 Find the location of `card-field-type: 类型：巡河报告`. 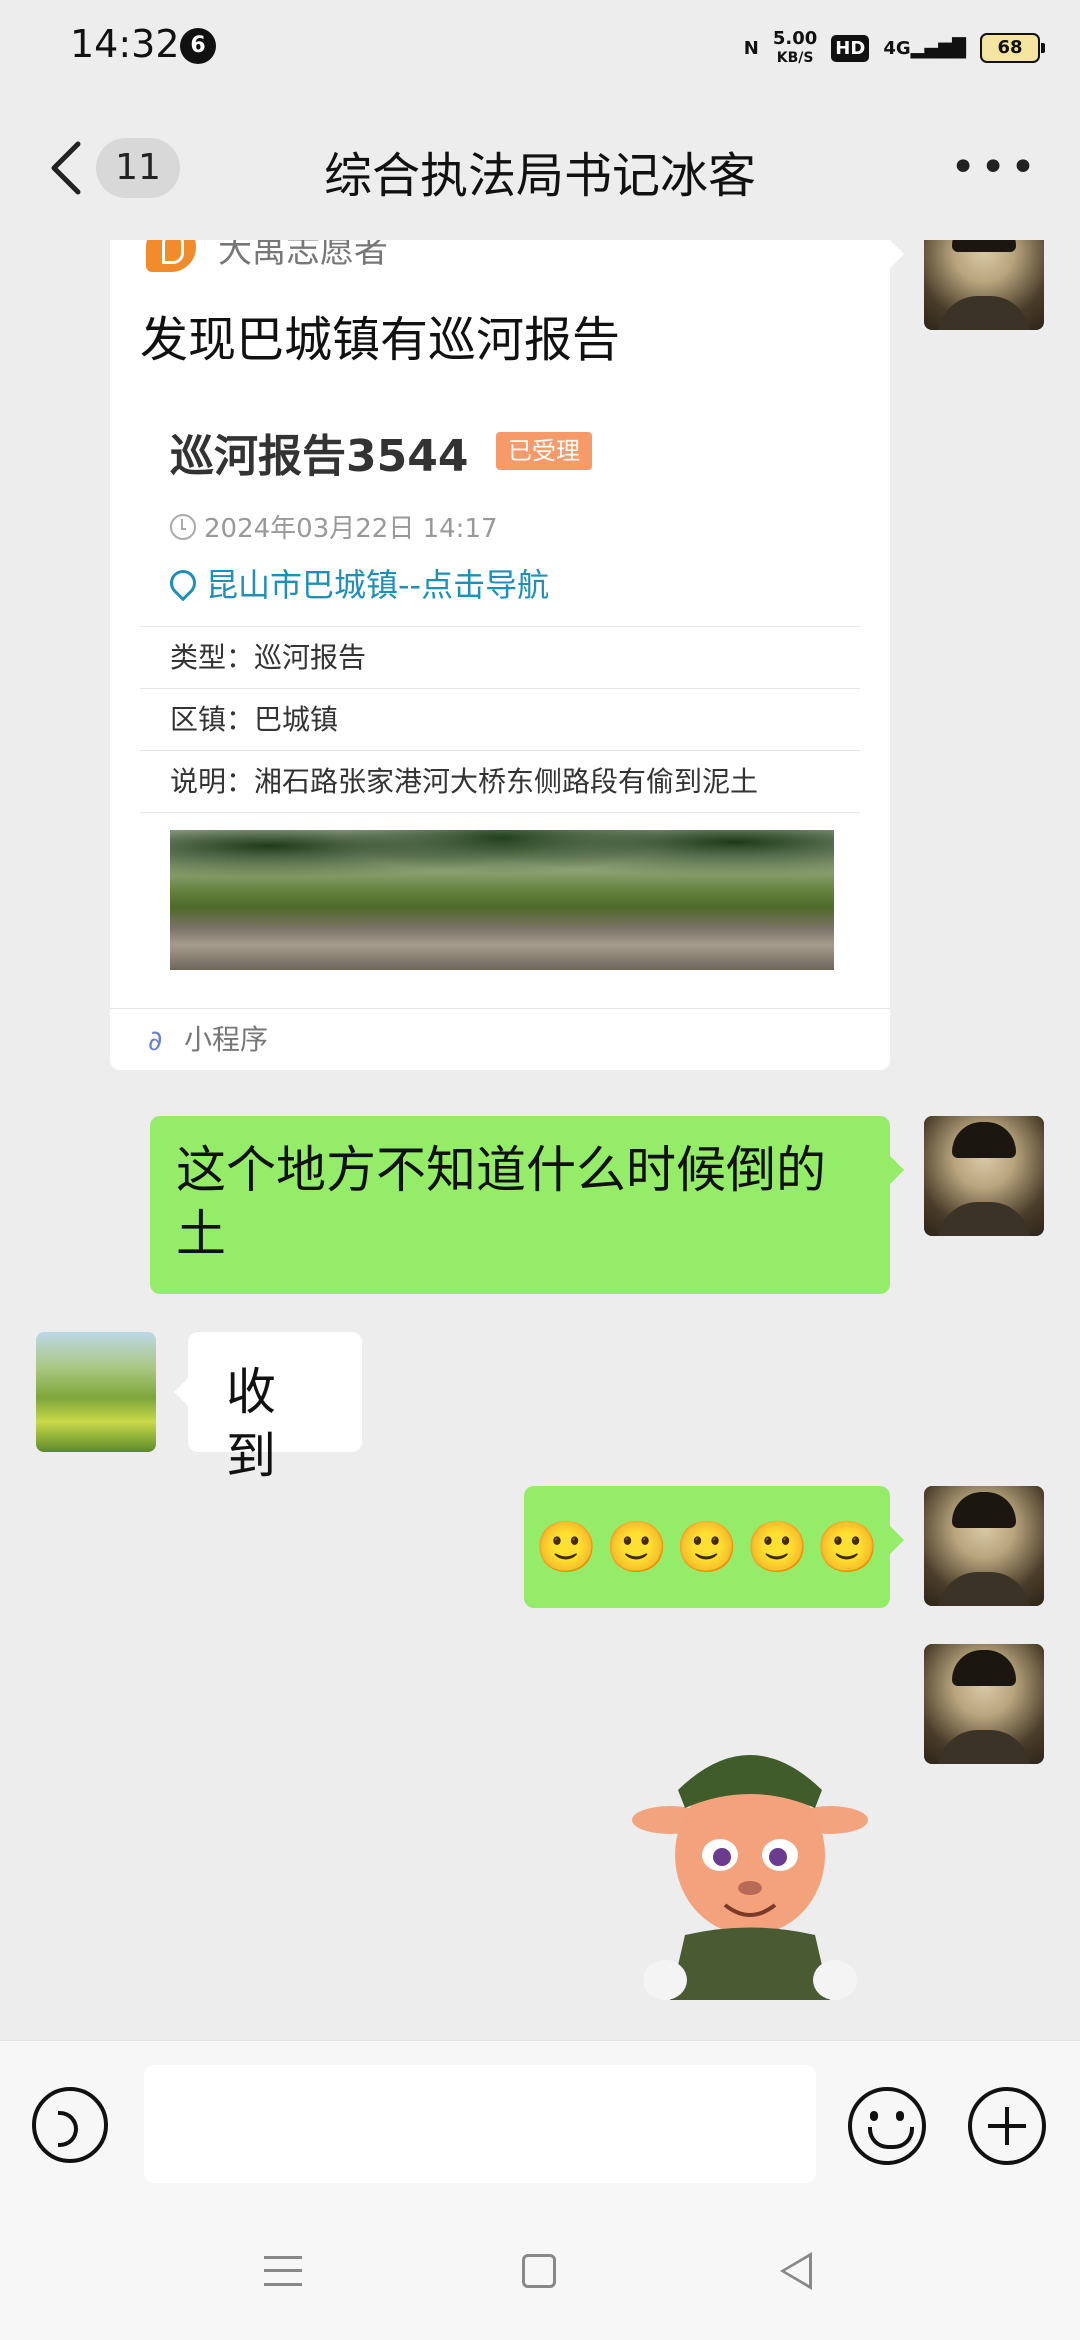

card-field-type: 类型：巡河报告 is located at coordinates (500, 657).